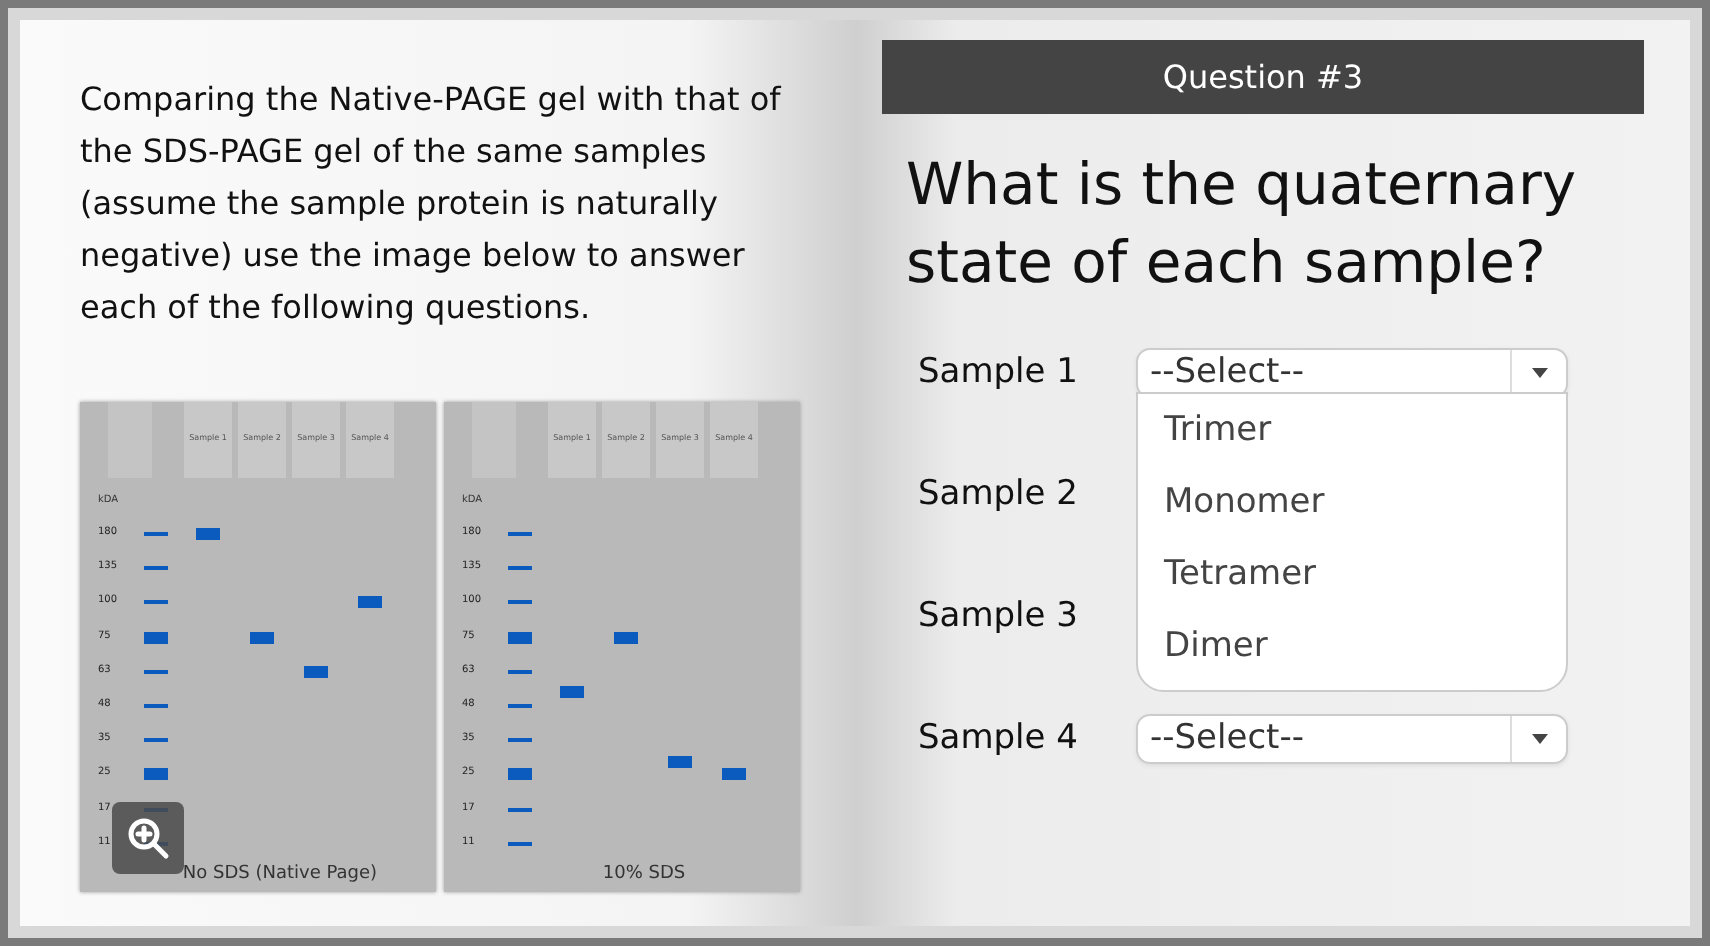  Describe the element at coordinates (1365, 510) in the screenshot. I see `dropdown-option: Monomer` at that location.